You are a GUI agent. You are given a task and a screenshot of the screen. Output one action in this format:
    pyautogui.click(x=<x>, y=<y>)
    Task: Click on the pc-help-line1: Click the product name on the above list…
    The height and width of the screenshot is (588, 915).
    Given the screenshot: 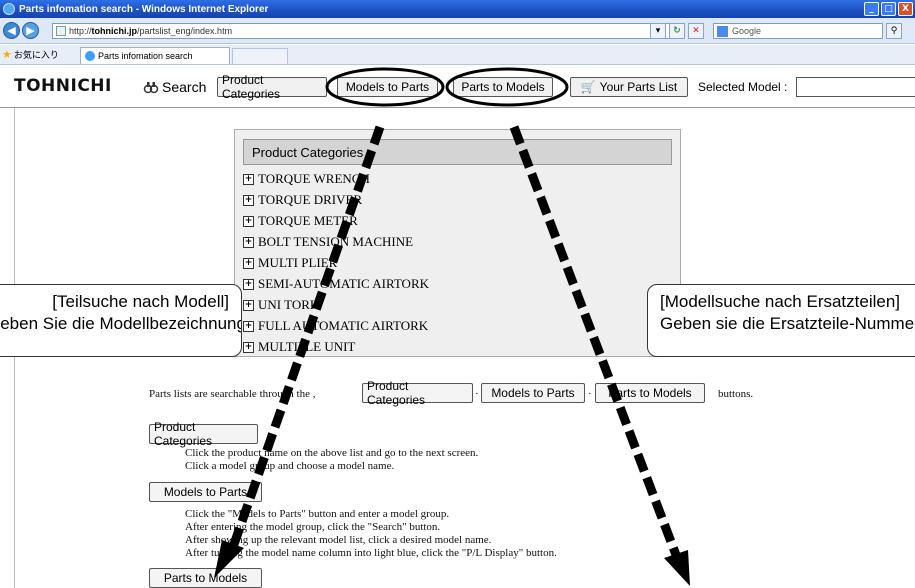 What is the action you would take?
    pyautogui.click(x=332, y=453)
    